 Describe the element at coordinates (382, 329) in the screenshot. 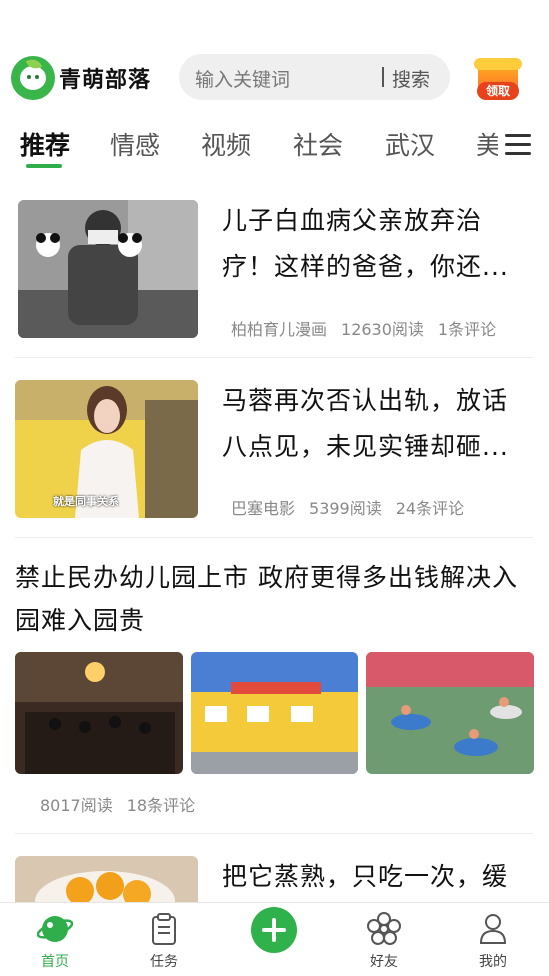

I see `article-reads: 12630阅读` at that location.